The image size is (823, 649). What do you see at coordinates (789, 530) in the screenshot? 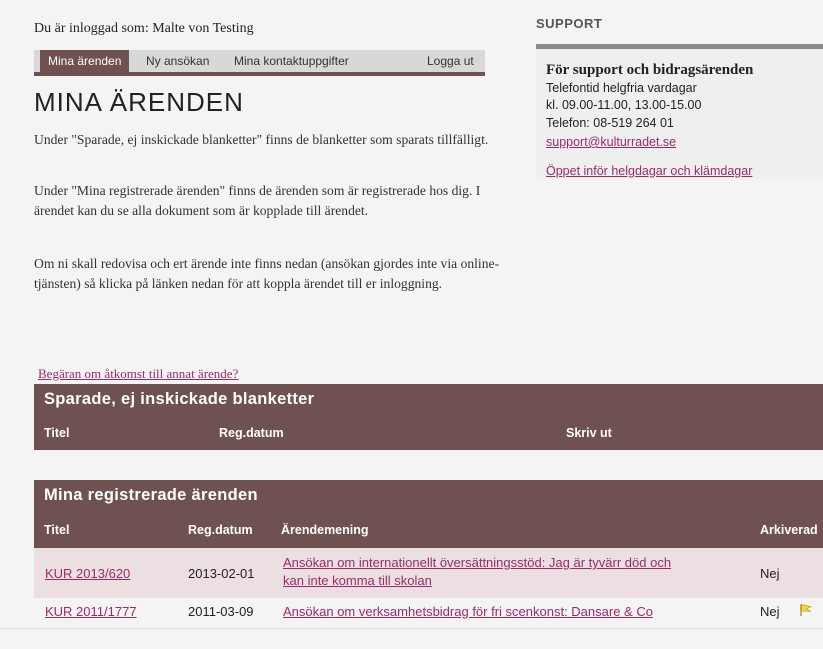
I see `reg-col-arkiverad: Arkiverad` at bounding box center [789, 530].